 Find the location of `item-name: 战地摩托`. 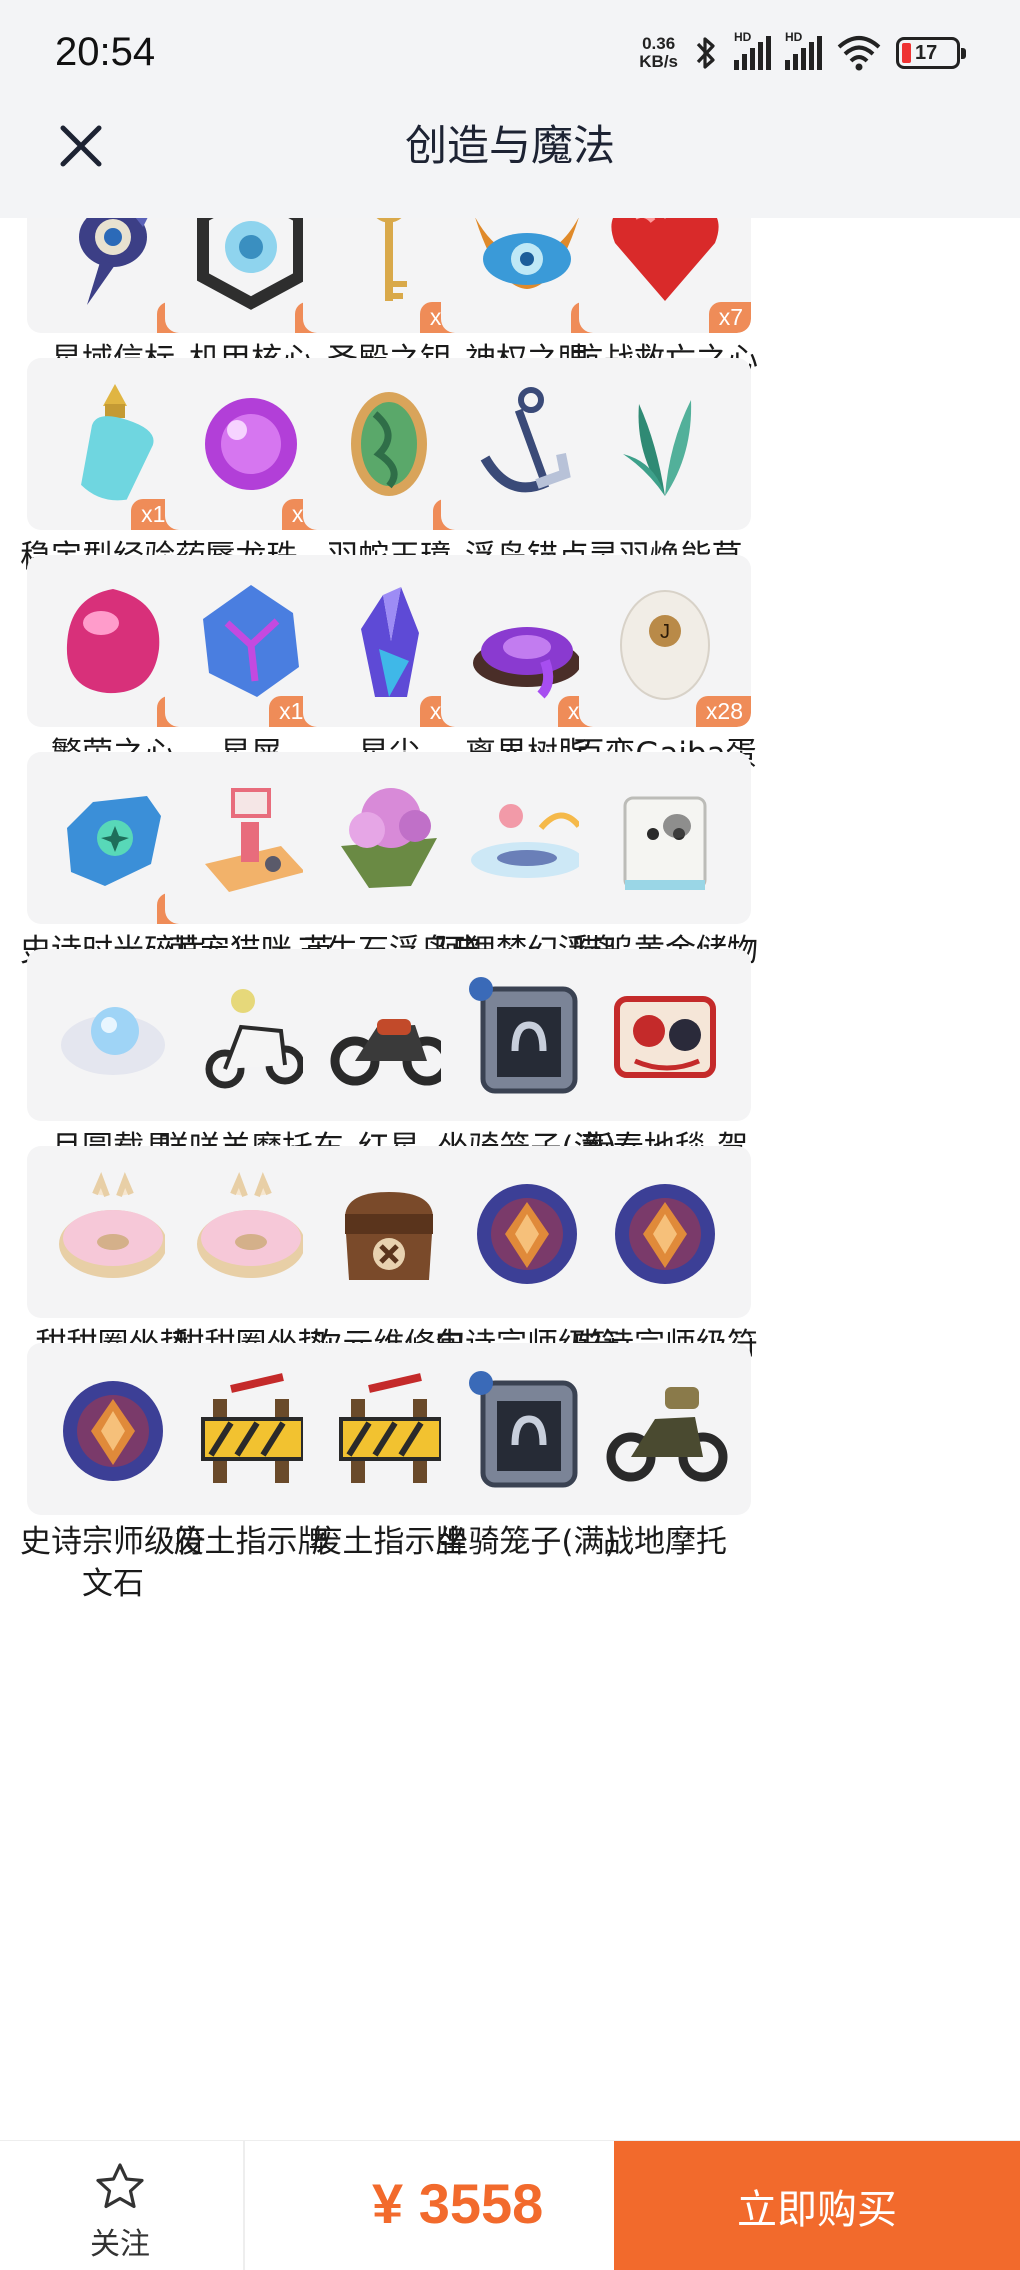

item-name: 战地摩托 is located at coordinates (665, 1542).